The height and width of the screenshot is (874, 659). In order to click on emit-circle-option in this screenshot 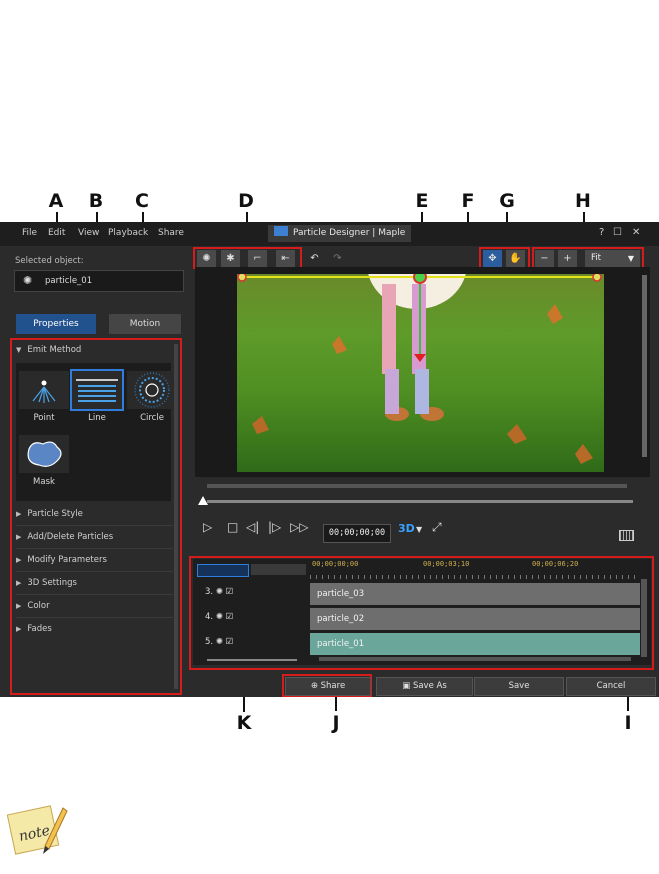, I will do `click(152, 390)`.